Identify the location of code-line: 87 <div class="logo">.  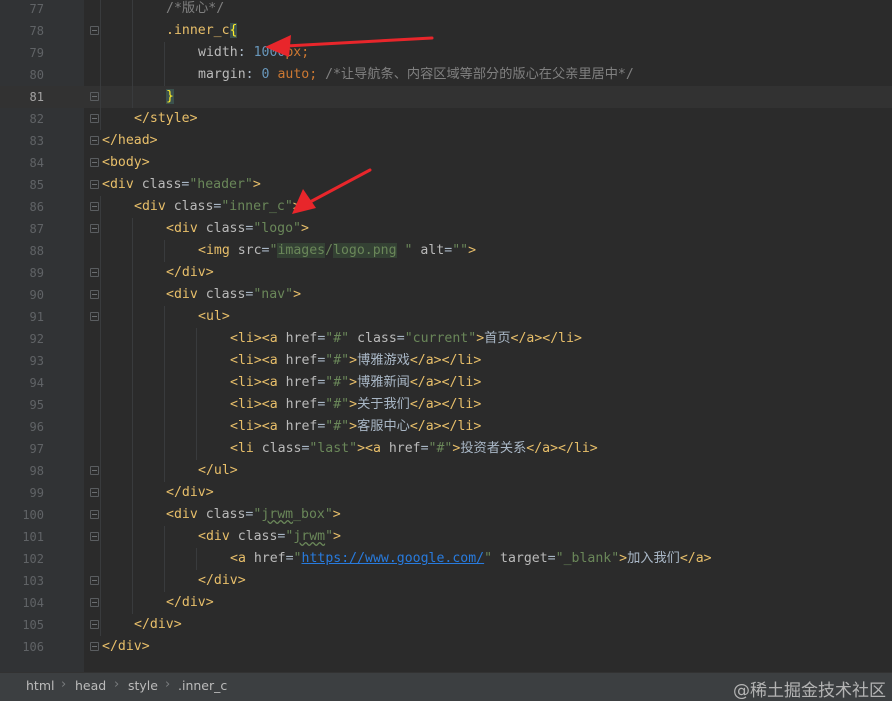
(446, 229).